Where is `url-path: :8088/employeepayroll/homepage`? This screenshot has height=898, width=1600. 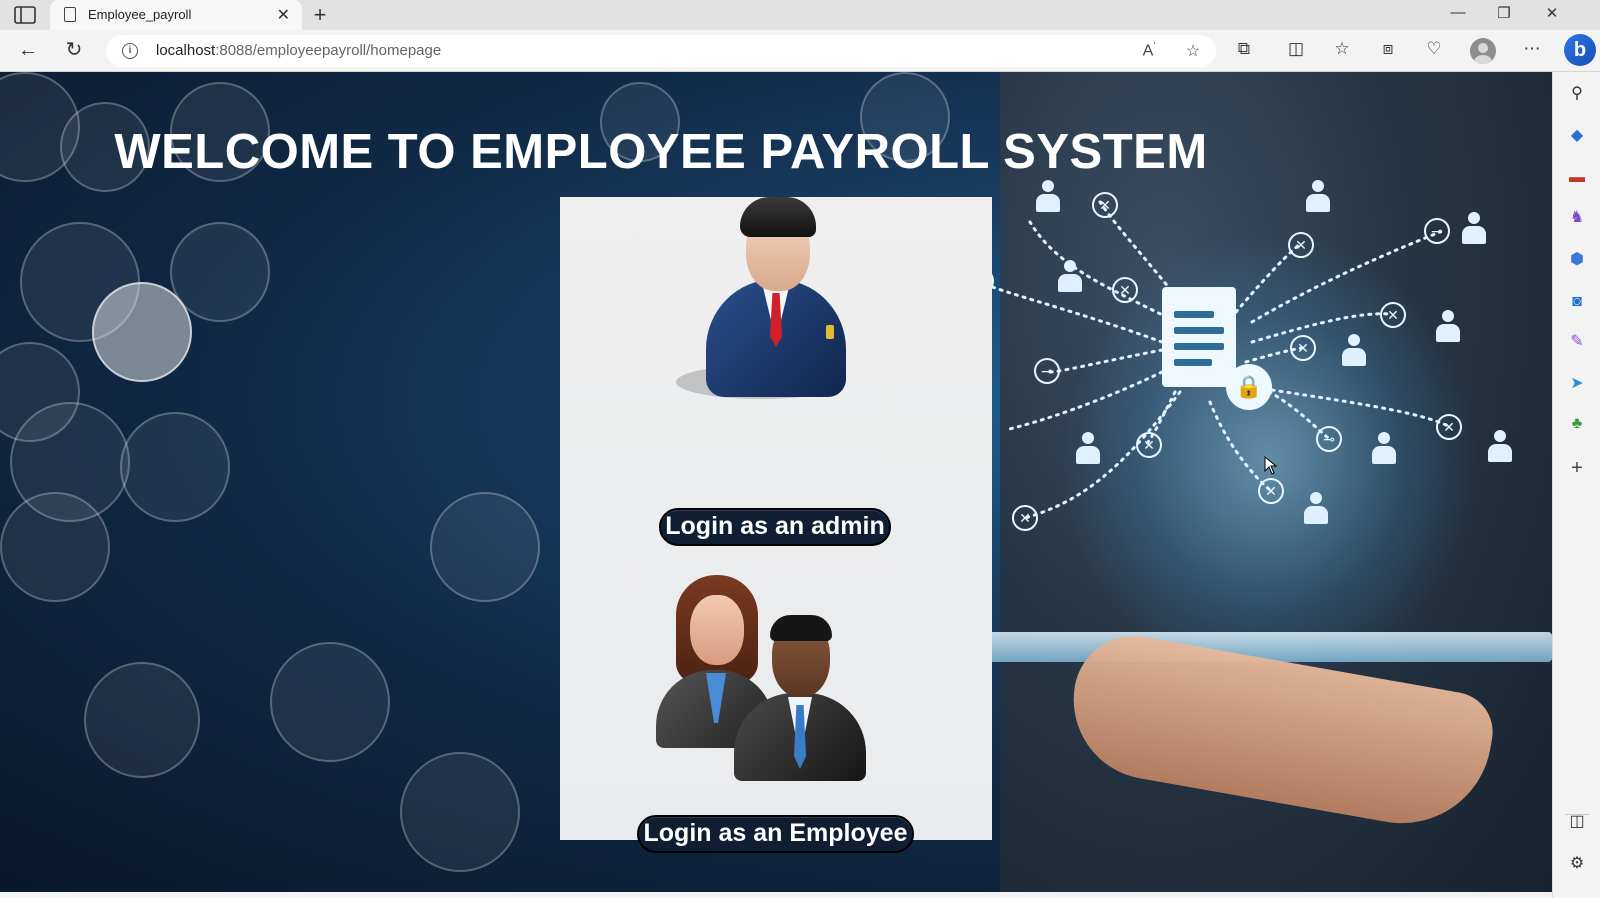 url-path: :8088/employeepayroll/homepage is located at coordinates (328, 50).